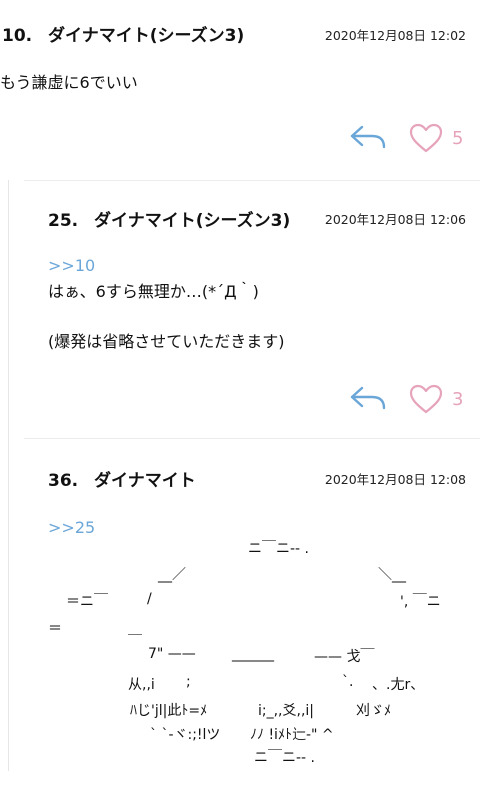  I want to click on ascii-art-line: ______, so click(253, 654).